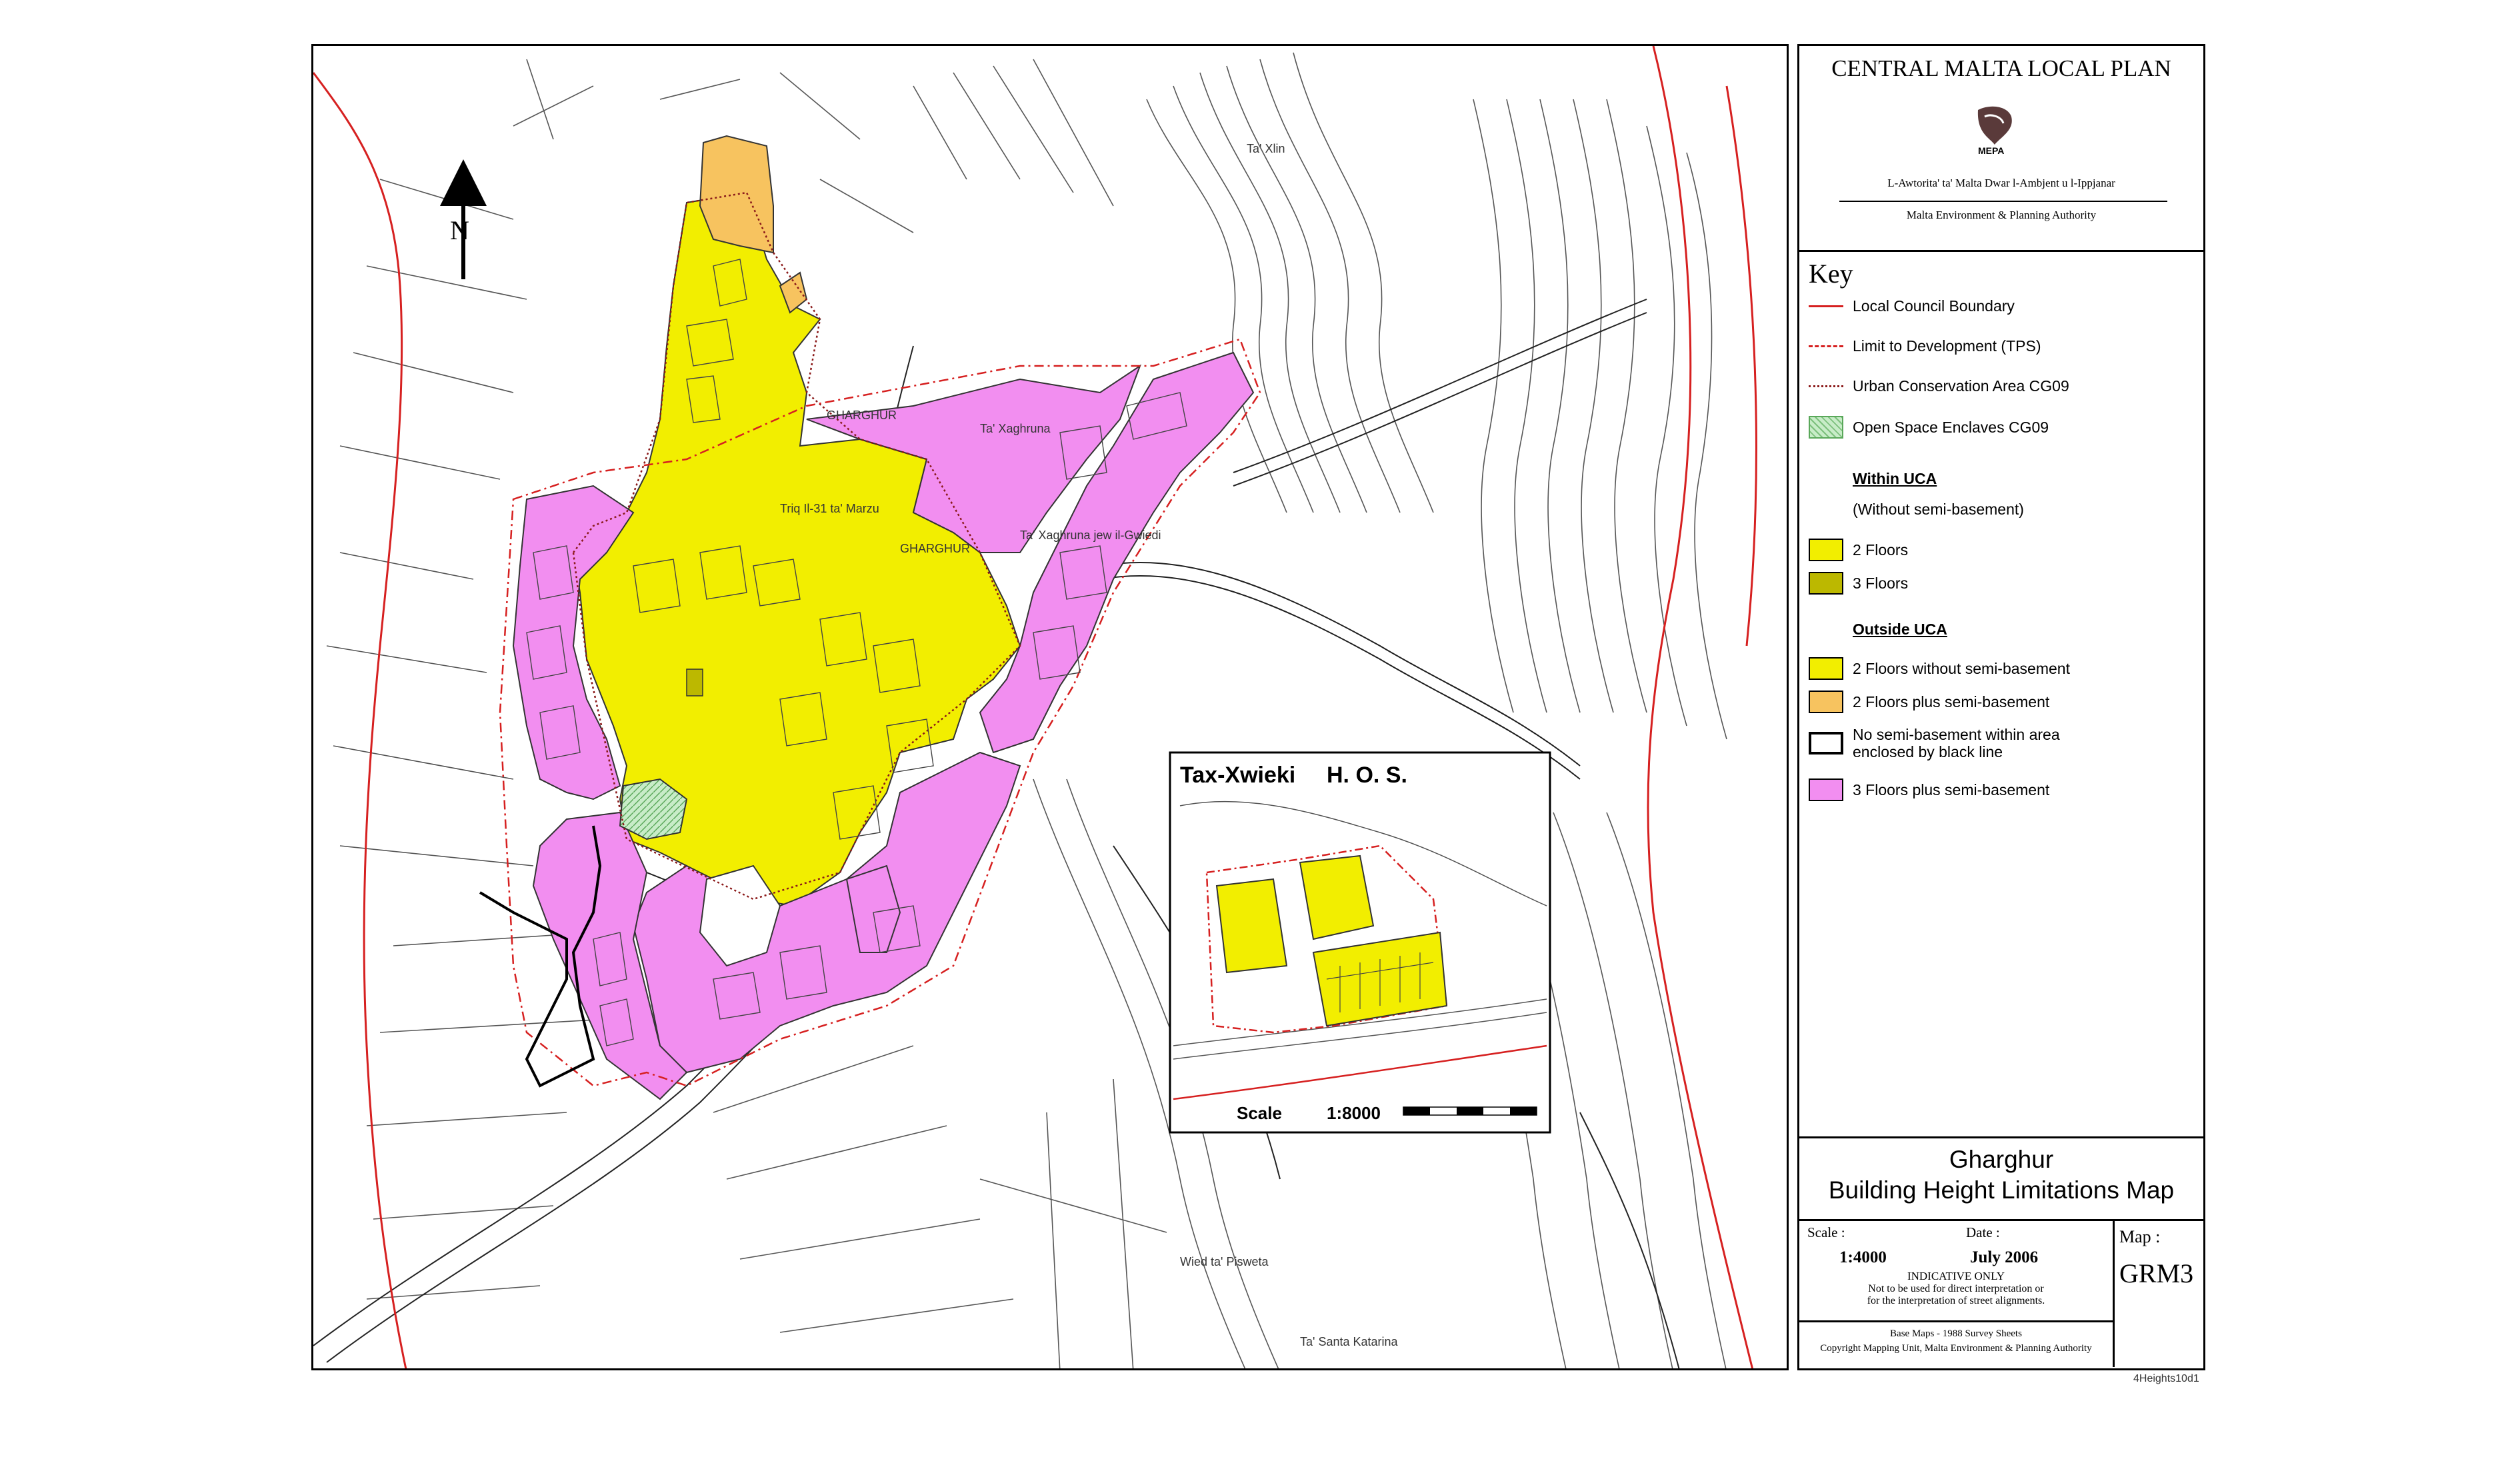 The image size is (2520, 1465). I want to click on council-boundary-line-icon, so click(1826, 306).